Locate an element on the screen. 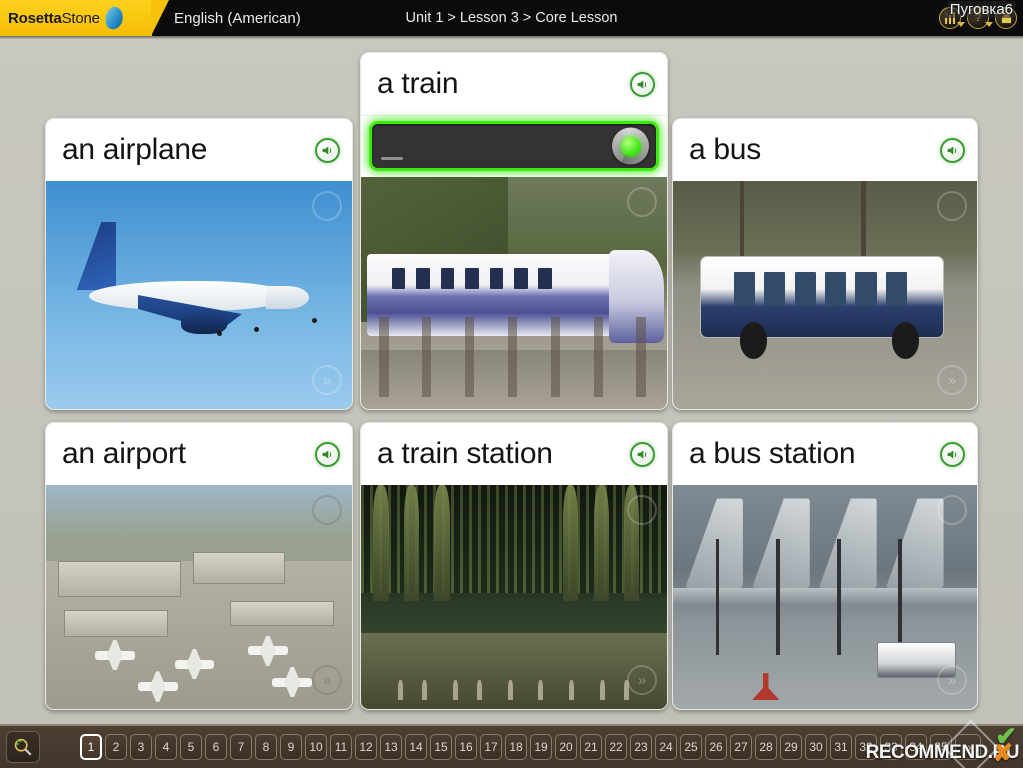  card-a-bus: a bus » is located at coordinates (825, 264).